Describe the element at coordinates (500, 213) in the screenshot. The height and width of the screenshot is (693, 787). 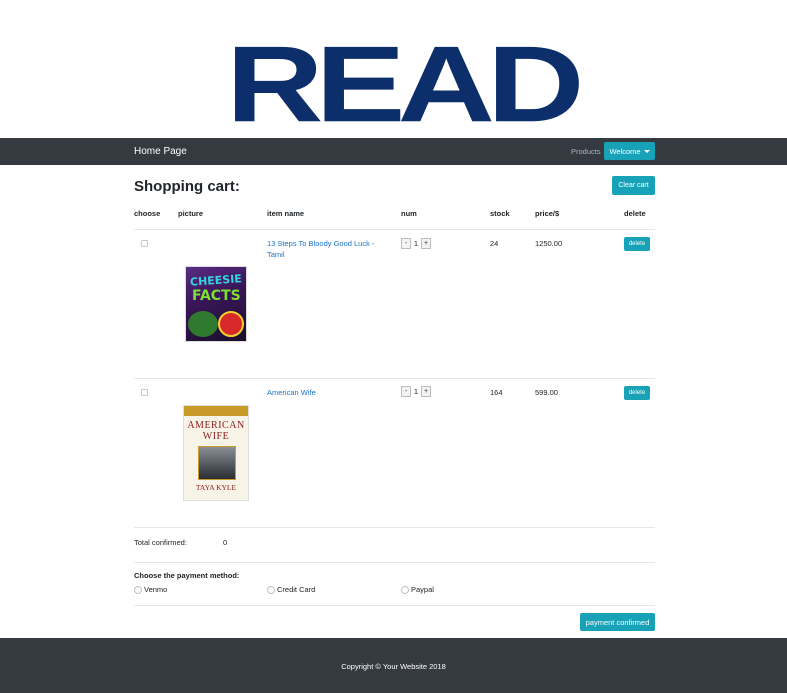
I see `column-header-stock: stock` at that location.